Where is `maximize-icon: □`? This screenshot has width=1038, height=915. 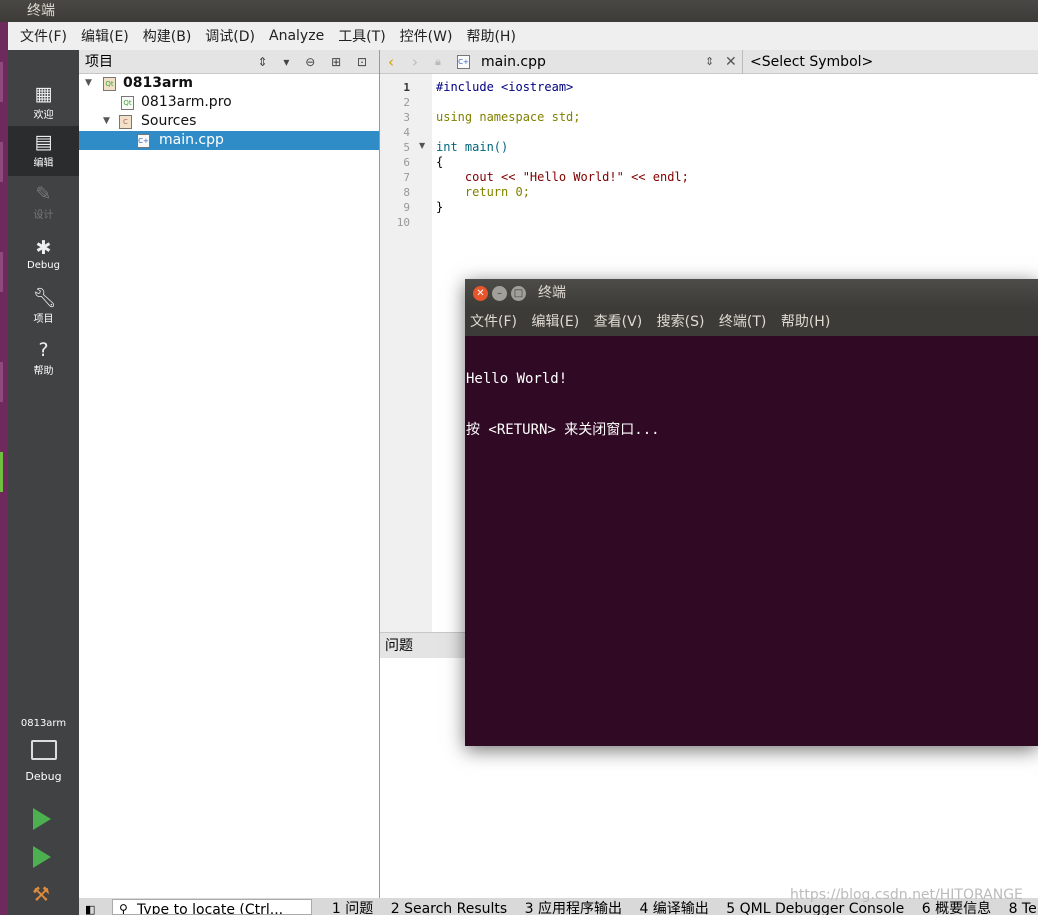 maximize-icon: □ is located at coordinates (518, 293).